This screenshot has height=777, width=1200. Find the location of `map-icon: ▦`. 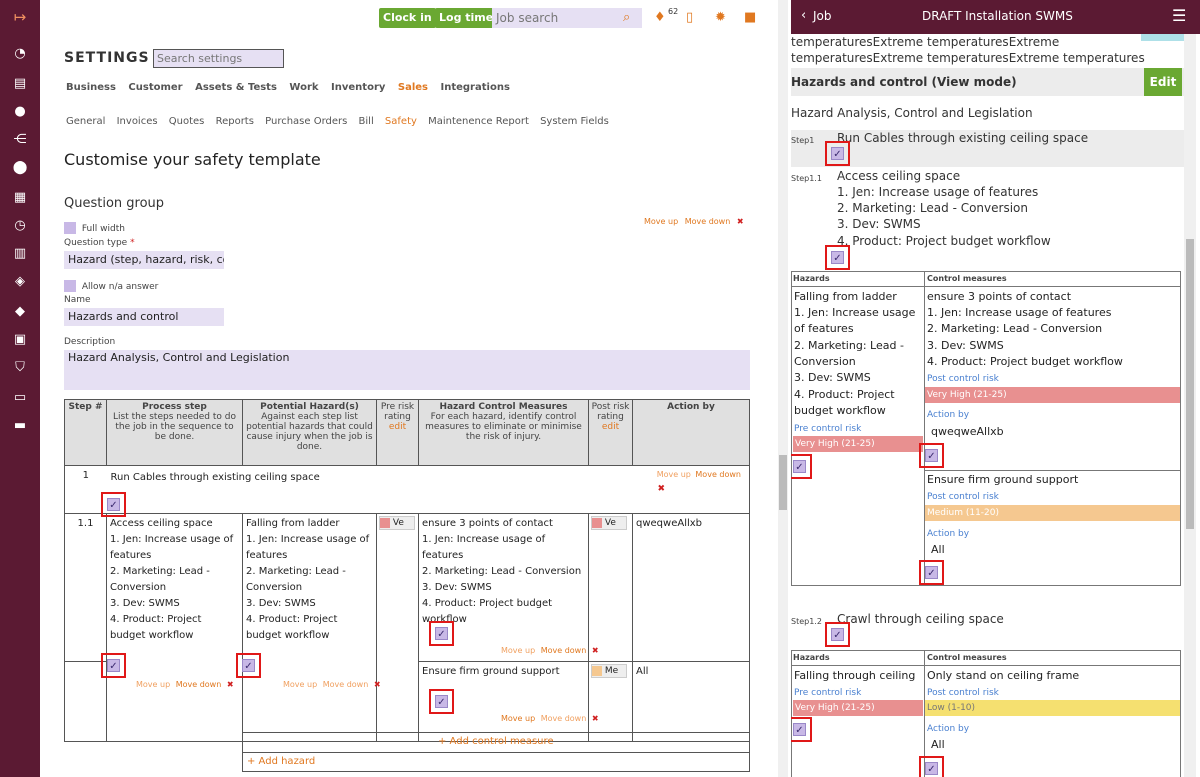

map-icon: ▦ is located at coordinates (20, 197).